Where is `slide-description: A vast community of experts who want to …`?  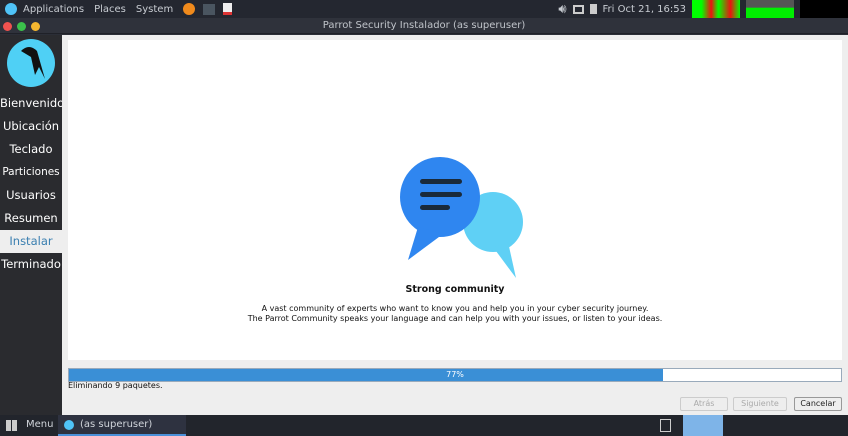 slide-description: A vast community of experts who want to … is located at coordinates (455, 314).